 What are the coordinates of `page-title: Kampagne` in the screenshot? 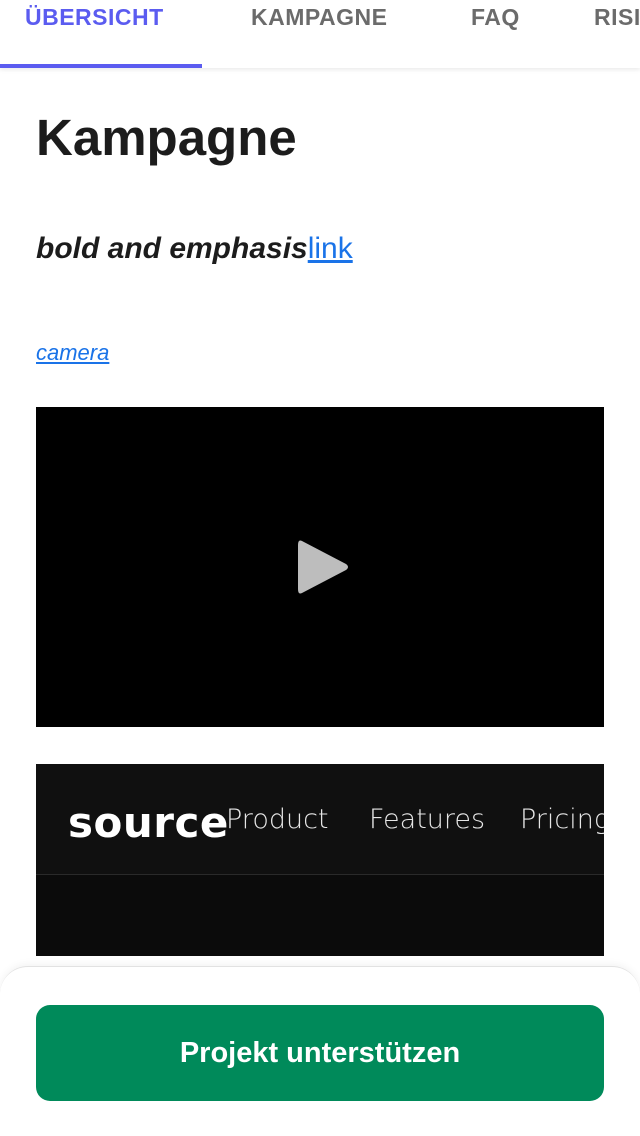 It's located at (166, 137).